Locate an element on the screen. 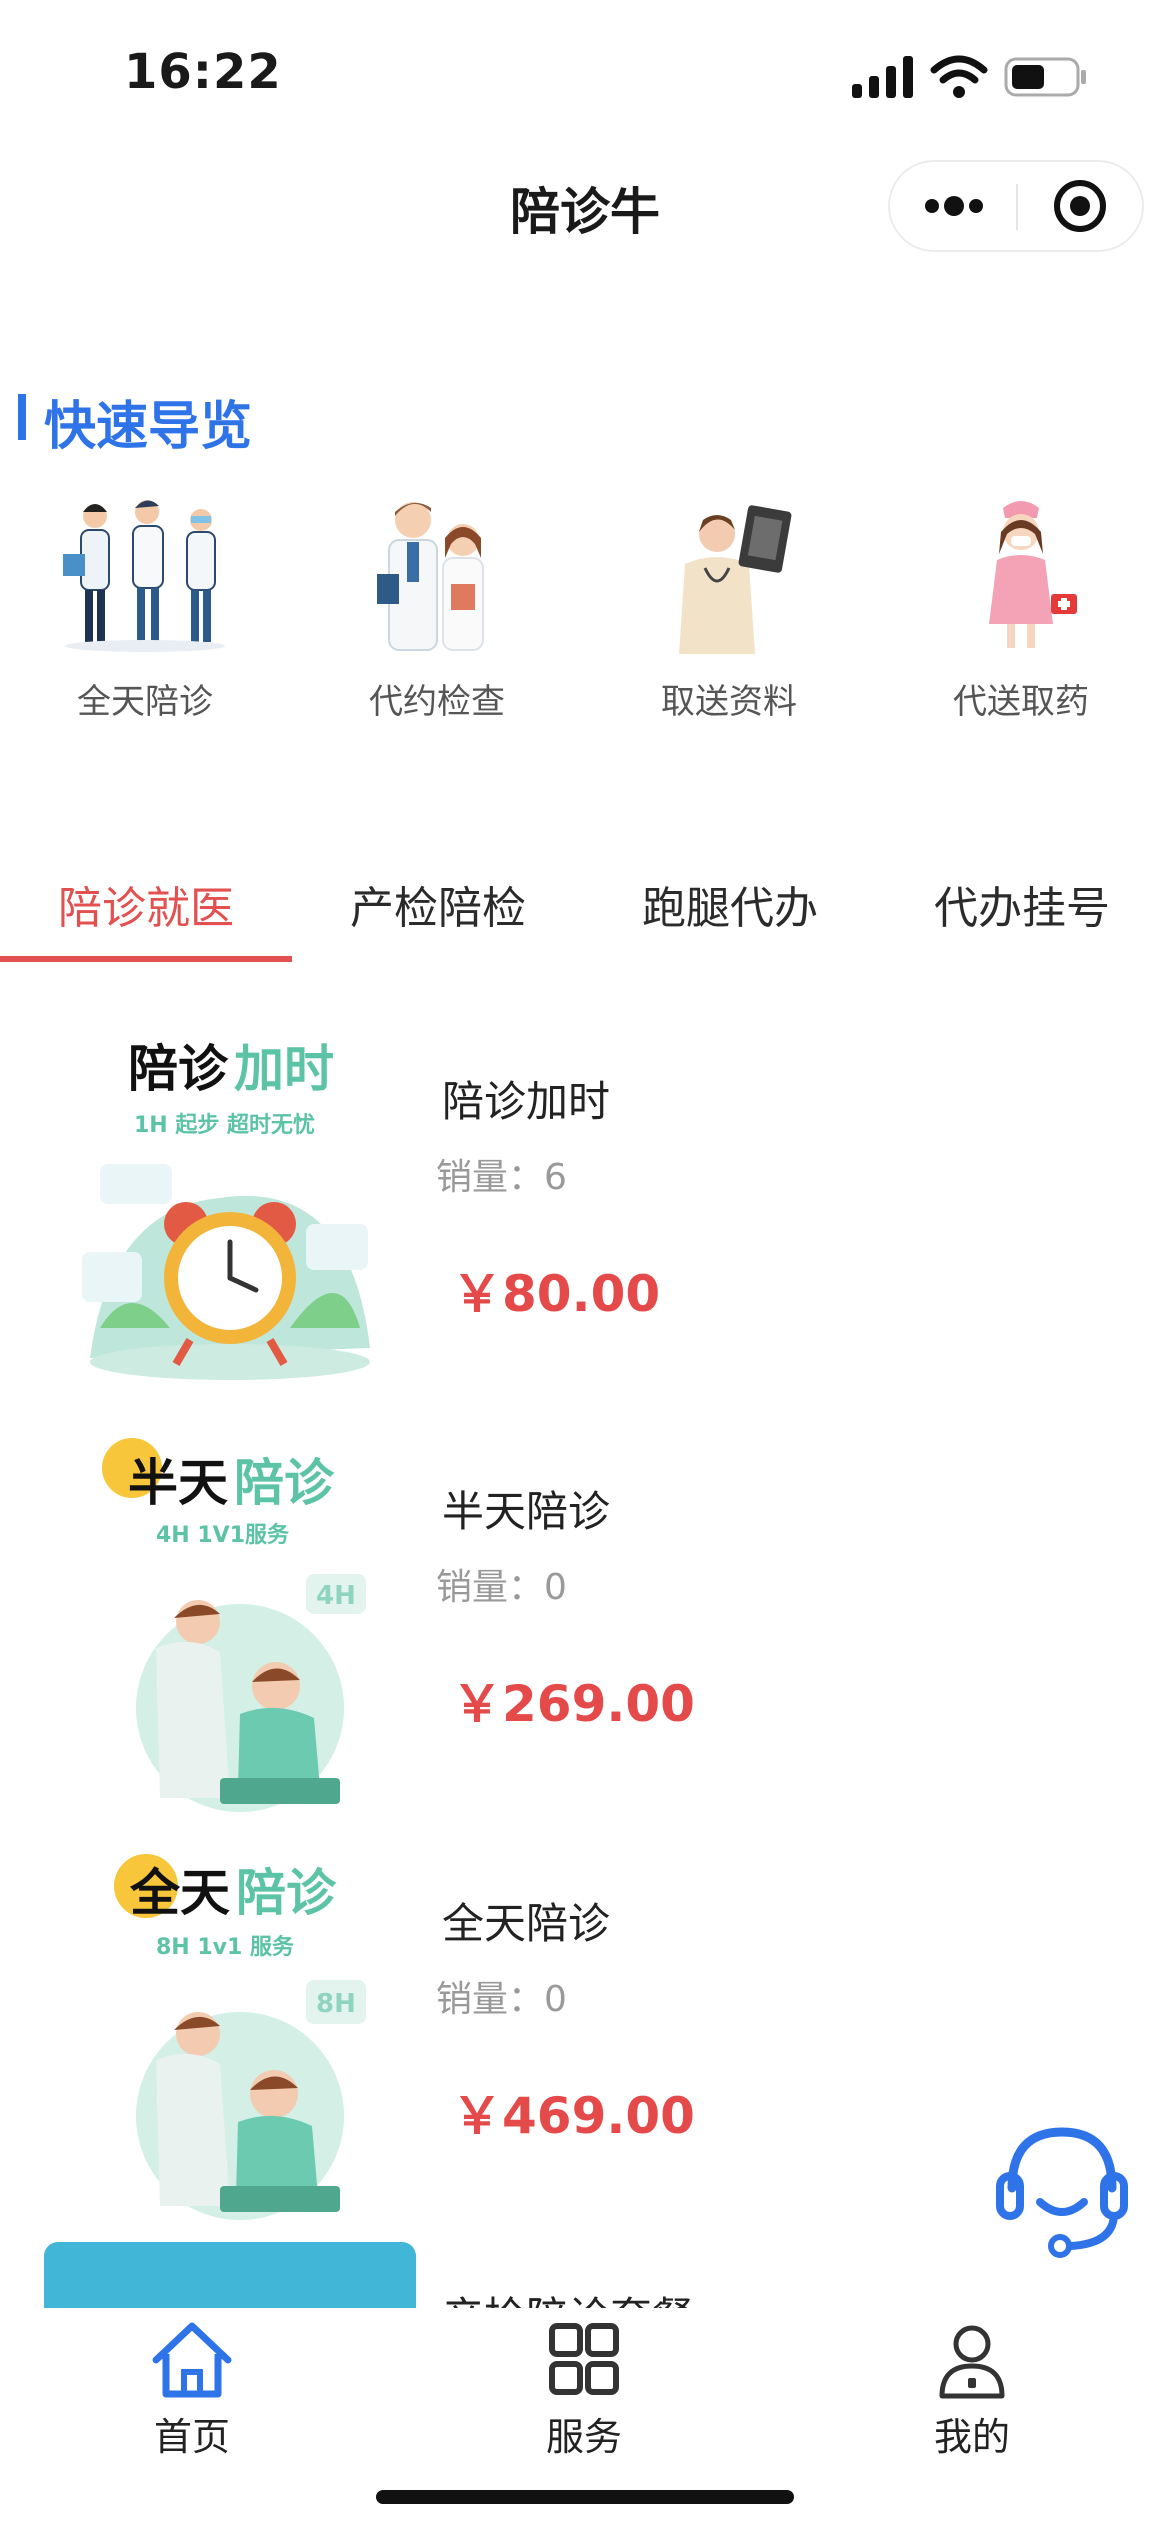  tabbar-label: 首页 is located at coordinates (191, 2437).